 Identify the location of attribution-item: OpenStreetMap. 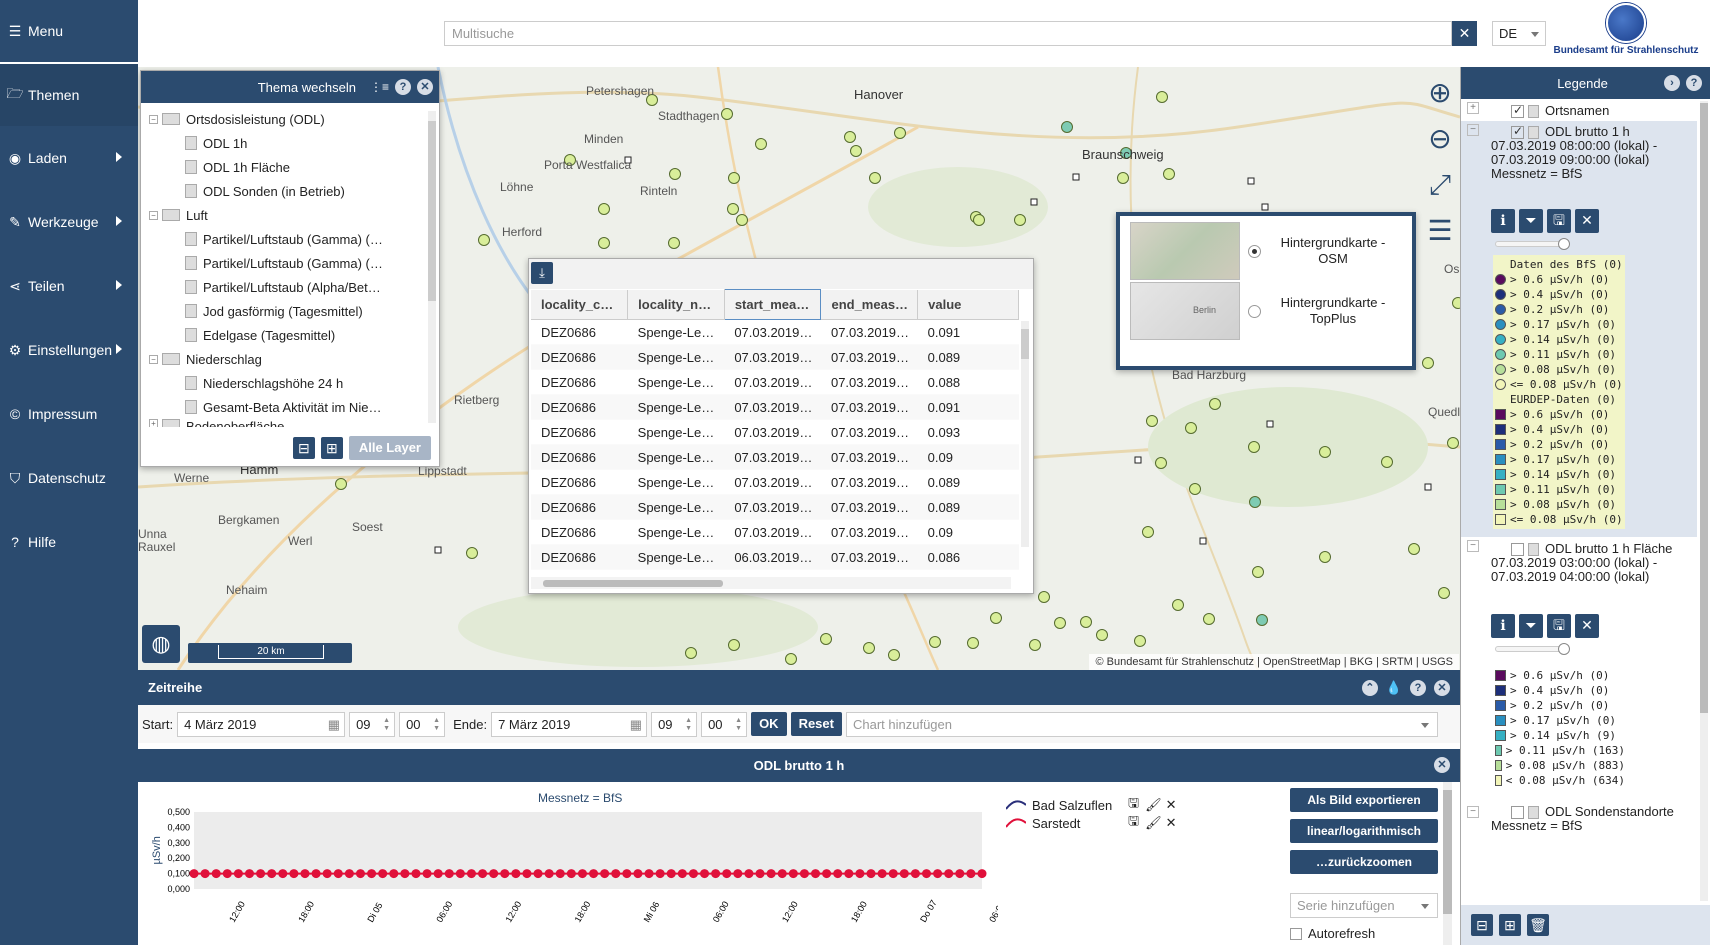
(1302, 662).